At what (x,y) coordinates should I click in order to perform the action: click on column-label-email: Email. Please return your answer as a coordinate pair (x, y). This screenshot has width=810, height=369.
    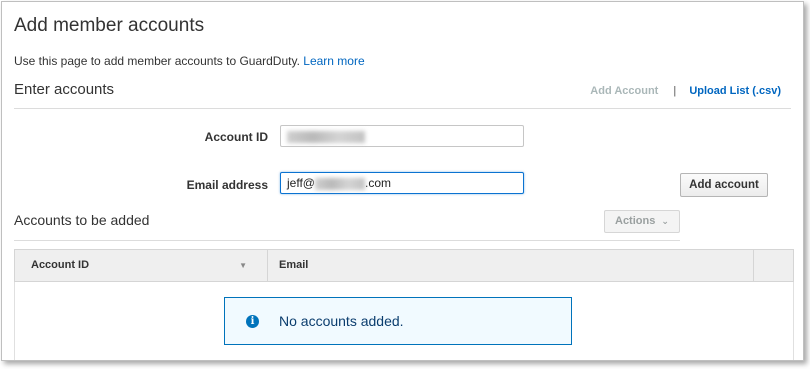
    Looking at the image, I should click on (294, 265).